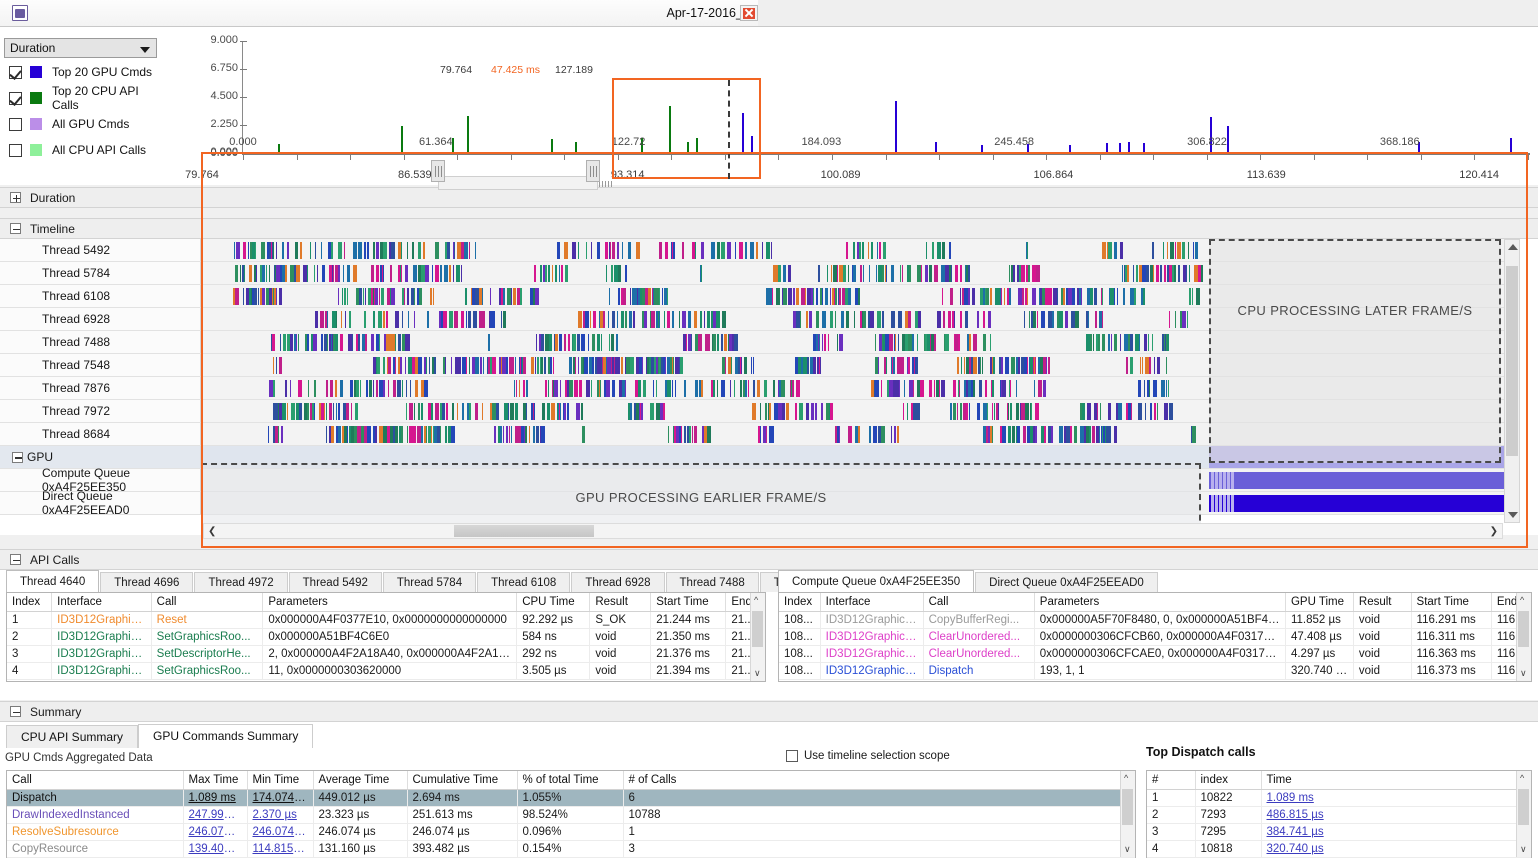 The image size is (1538, 862). Describe the element at coordinates (390, 602) in the screenshot. I see `column-header: Parameters` at that location.